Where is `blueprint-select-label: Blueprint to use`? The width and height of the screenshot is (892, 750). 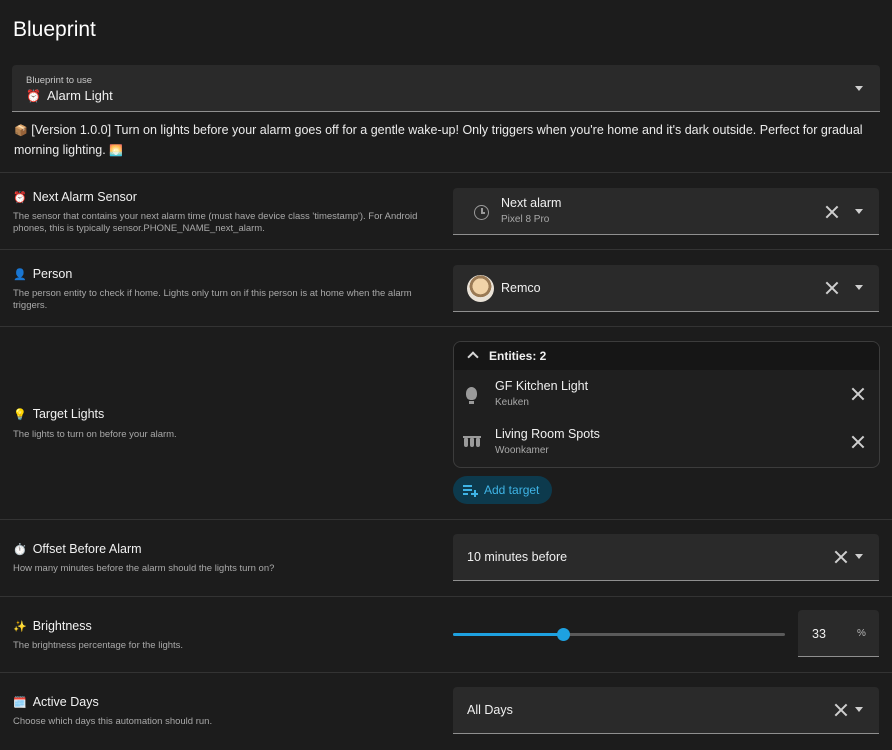
blueprint-select-label: Blueprint to use is located at coordinates (59, 80).